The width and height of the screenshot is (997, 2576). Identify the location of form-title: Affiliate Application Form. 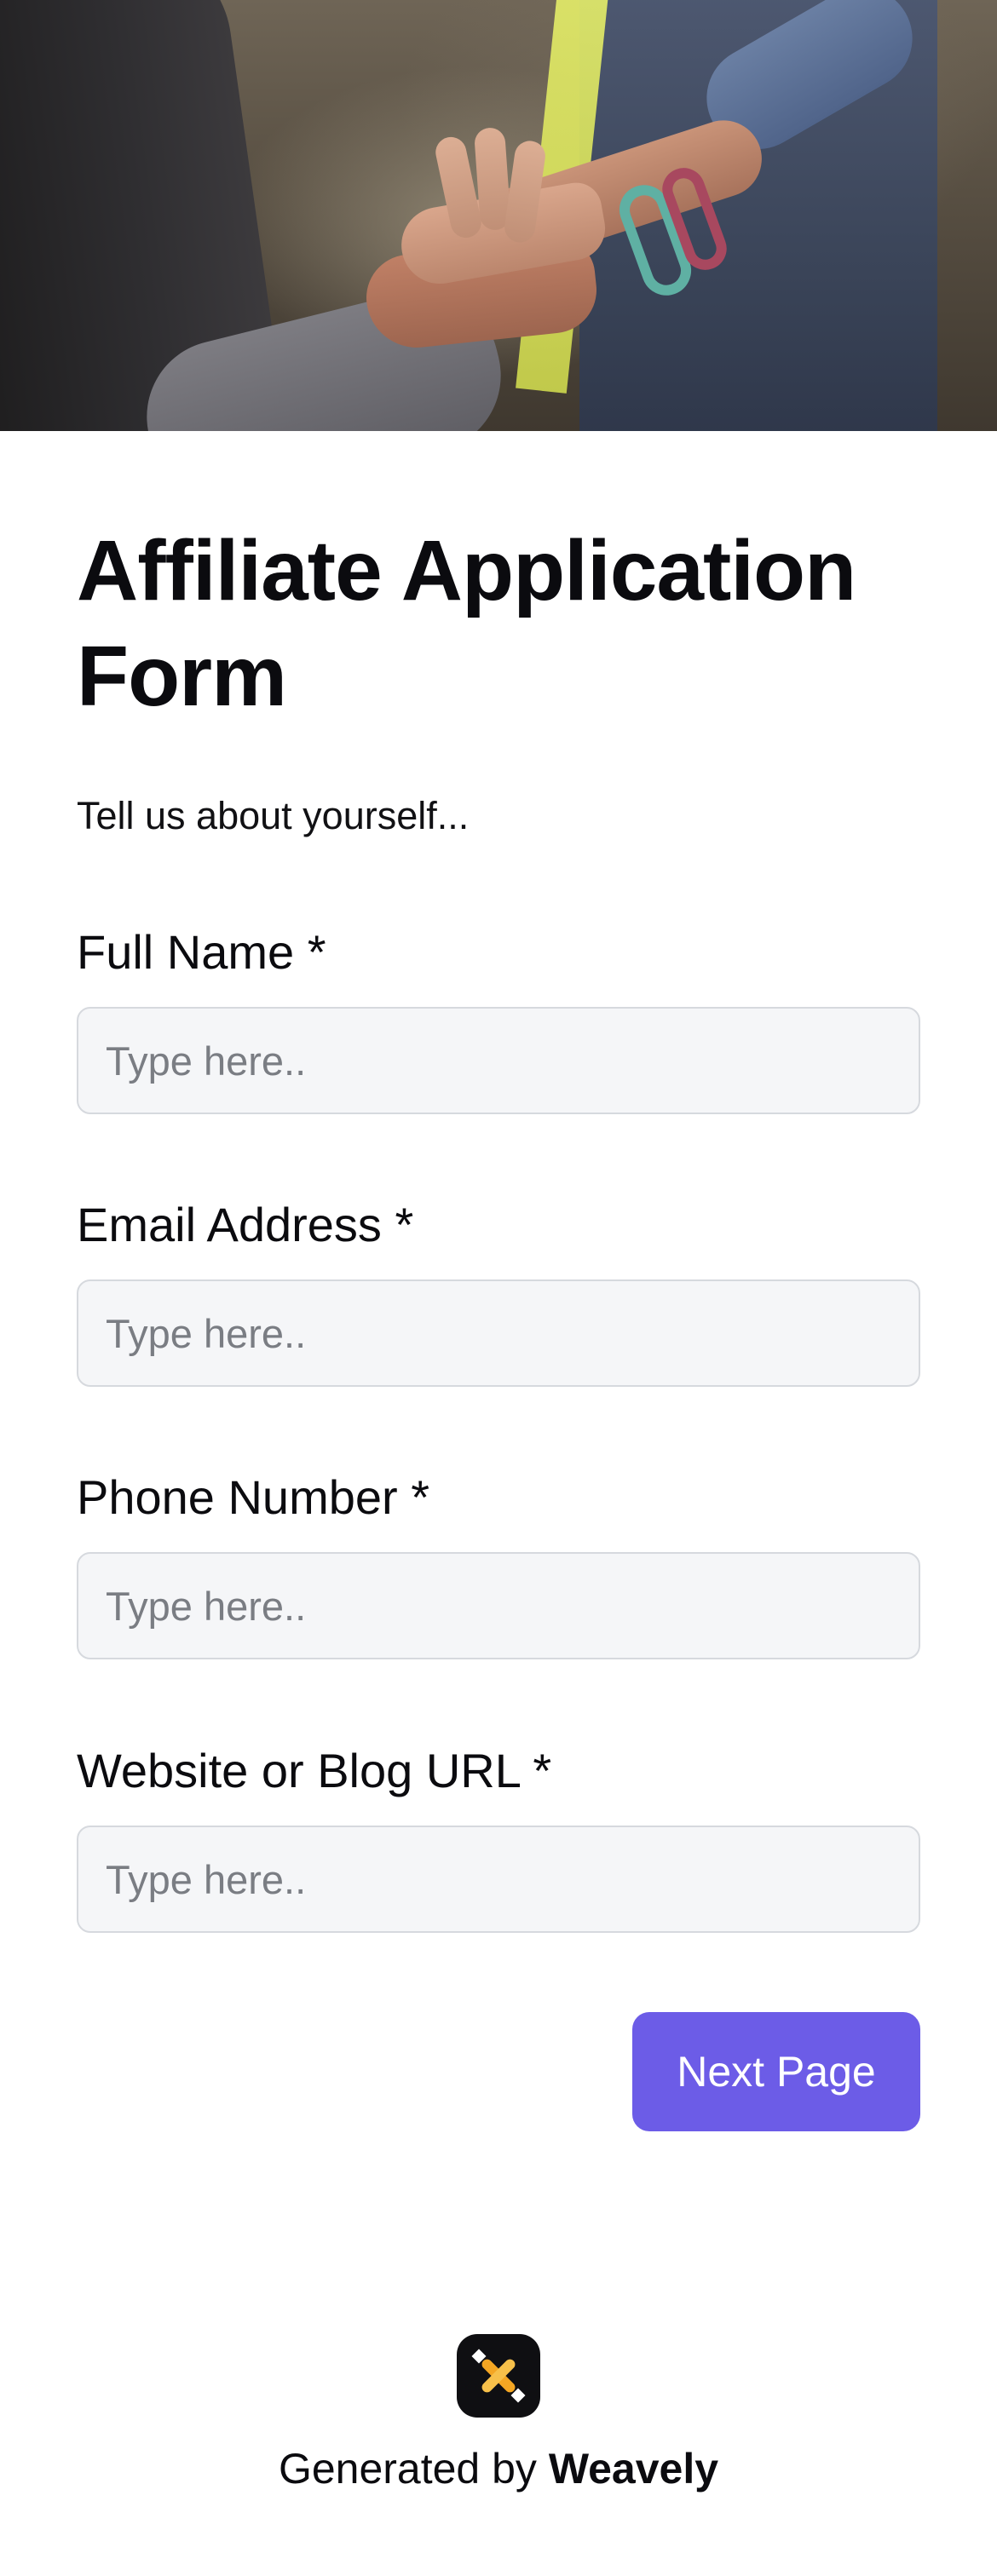
(467, 624).